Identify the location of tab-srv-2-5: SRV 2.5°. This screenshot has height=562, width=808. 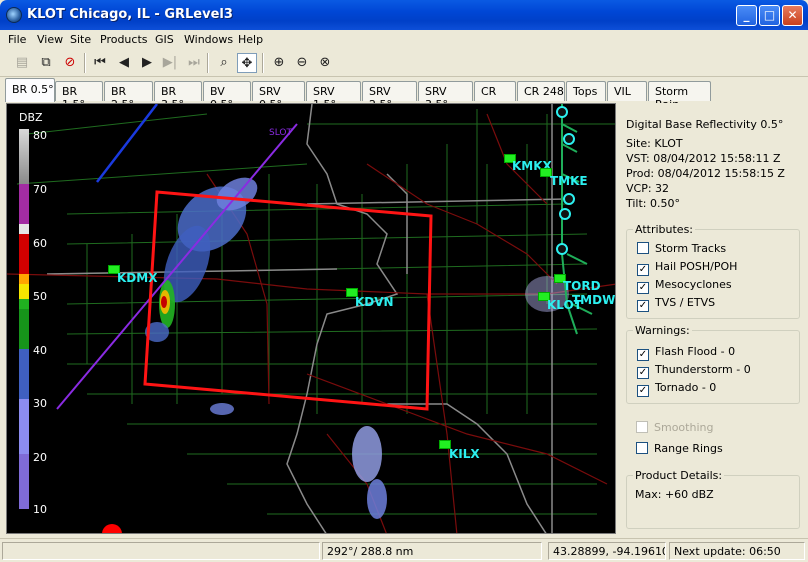
(389, 96).